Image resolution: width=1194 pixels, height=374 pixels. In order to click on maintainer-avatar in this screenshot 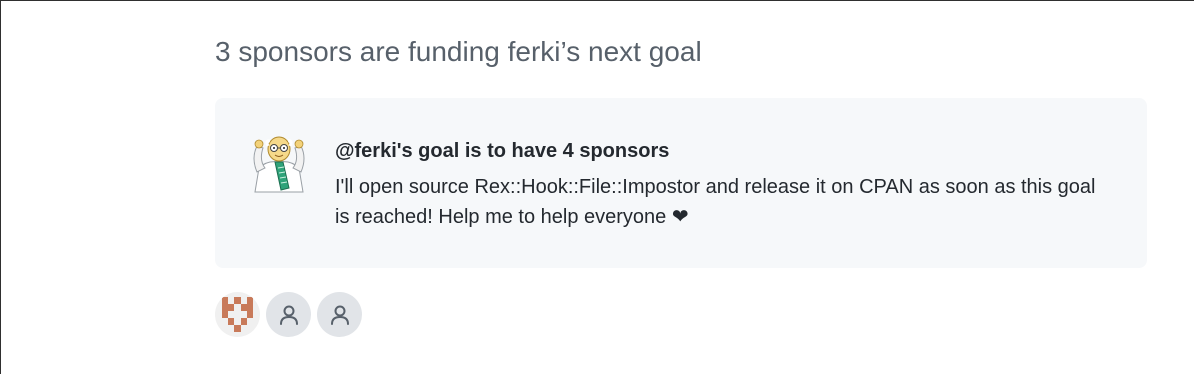, I will do `click(279, 163)`.